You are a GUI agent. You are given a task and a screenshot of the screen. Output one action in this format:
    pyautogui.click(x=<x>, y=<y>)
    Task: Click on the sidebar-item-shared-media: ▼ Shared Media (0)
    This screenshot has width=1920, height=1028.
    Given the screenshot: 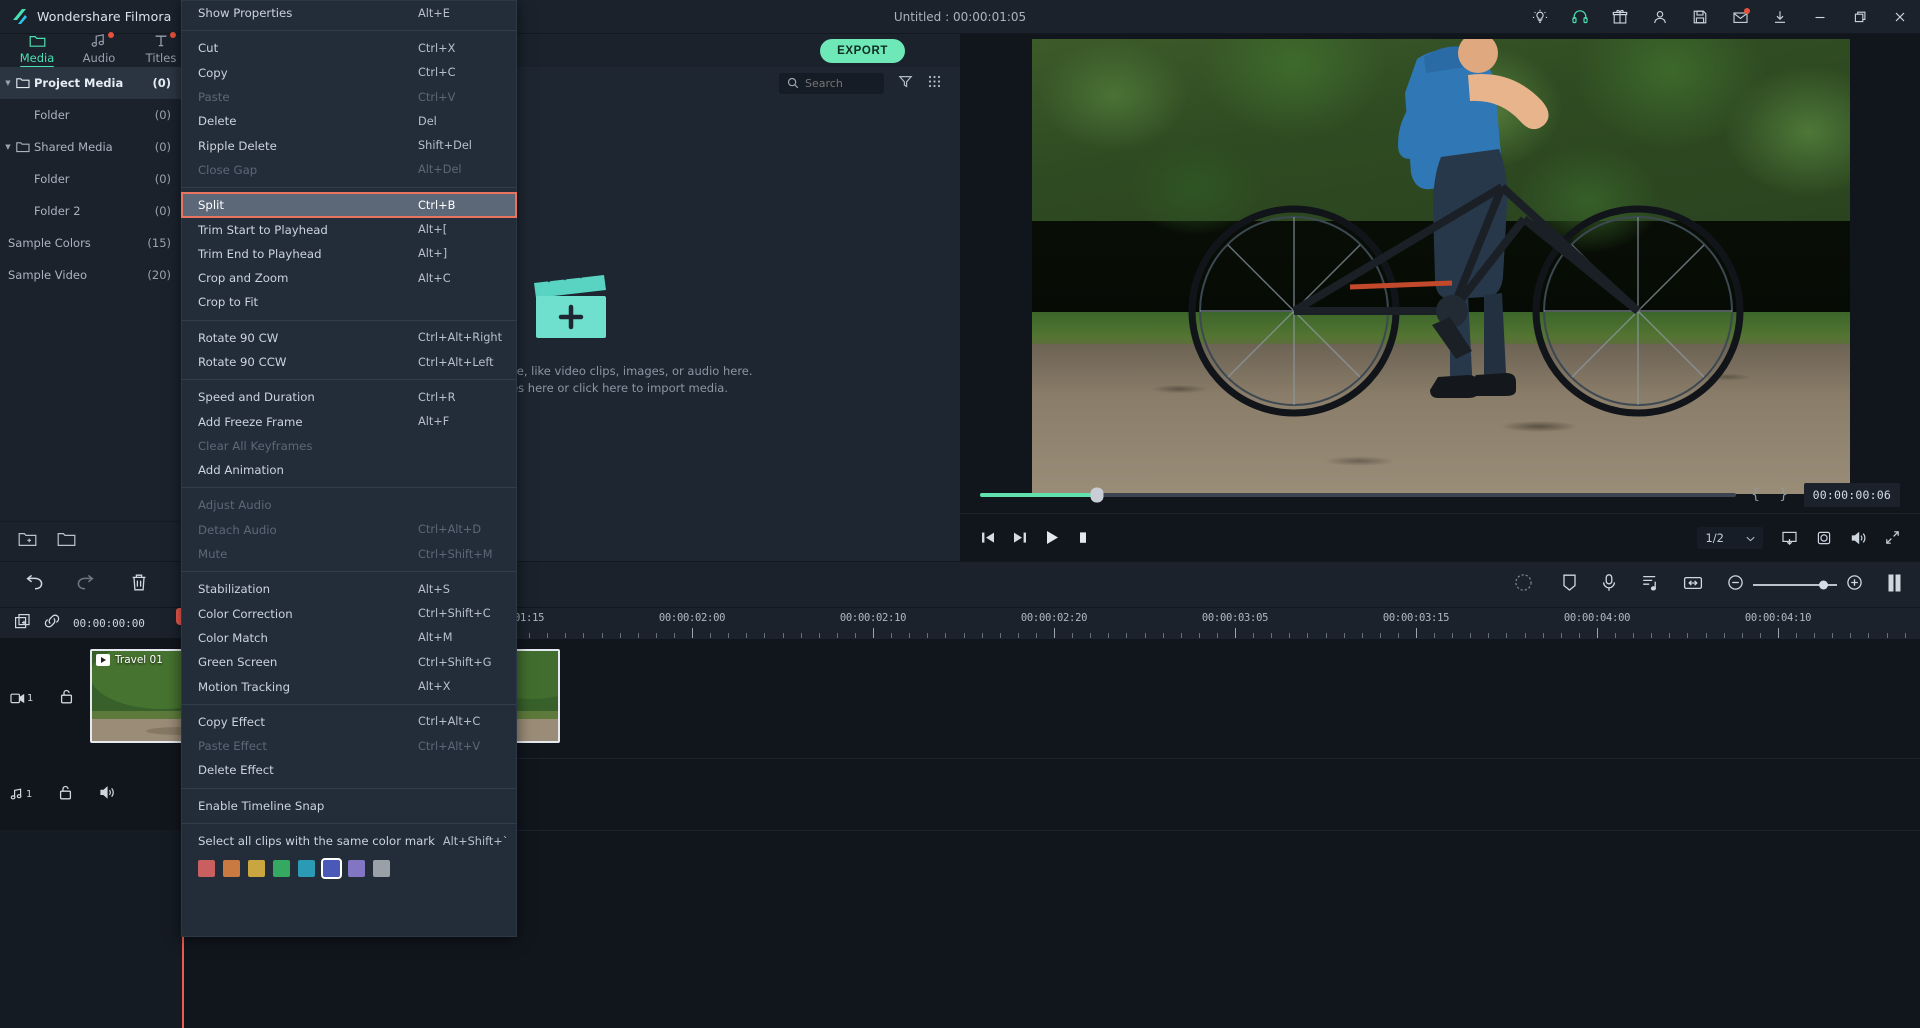 What is the action you would take?
    pyautogui.click(x=91, y=147)
    